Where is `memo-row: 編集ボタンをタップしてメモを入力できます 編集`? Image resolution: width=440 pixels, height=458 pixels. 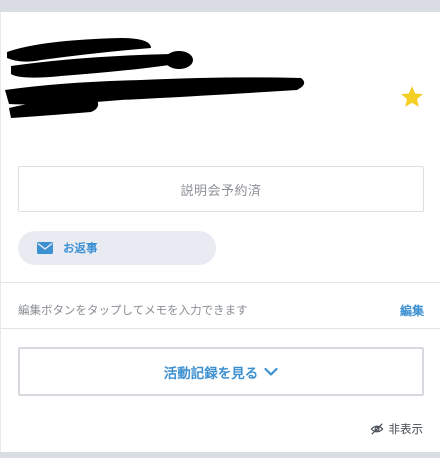
memo-row: 編集ボタンをタップしてメモを入力できます 編集 is located at coordinates (221, 310).